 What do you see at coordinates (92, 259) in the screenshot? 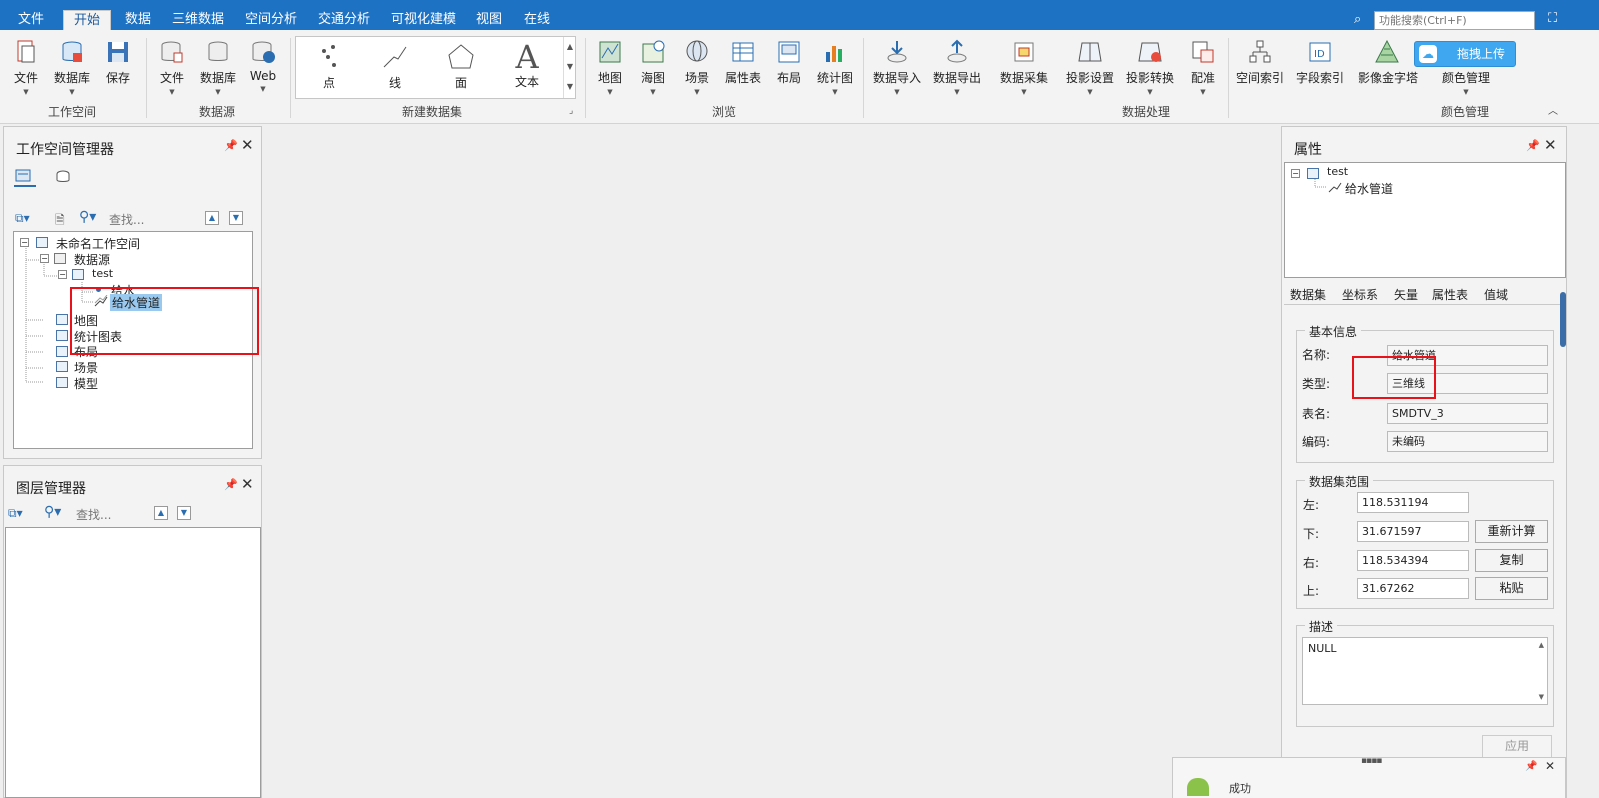
I see `tree-node-datasources: 数据源` at bounding box center [92, 259].